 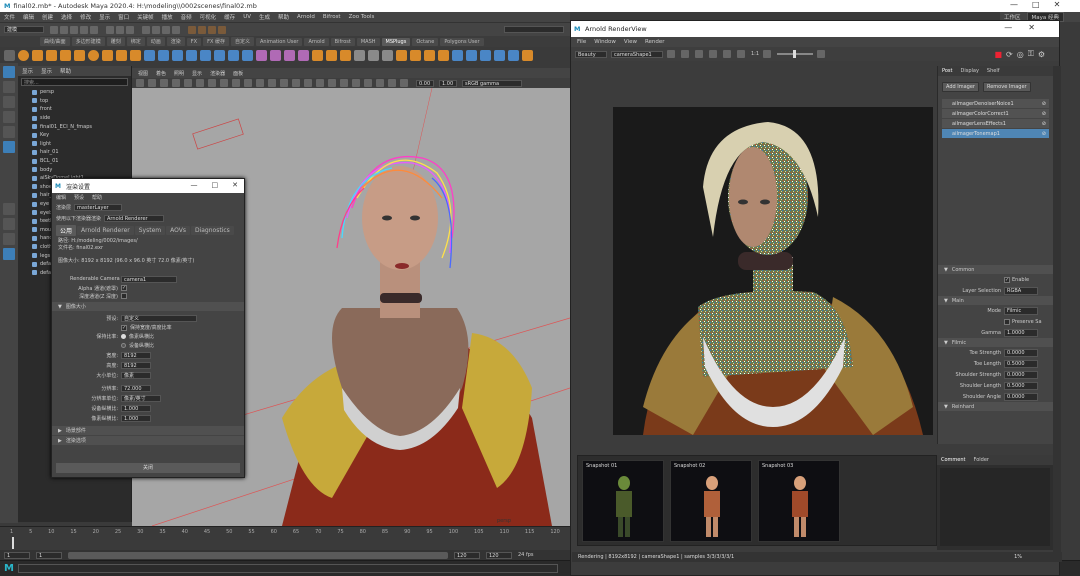 I want to click on exposure-slider, so click(x=795, y=54).